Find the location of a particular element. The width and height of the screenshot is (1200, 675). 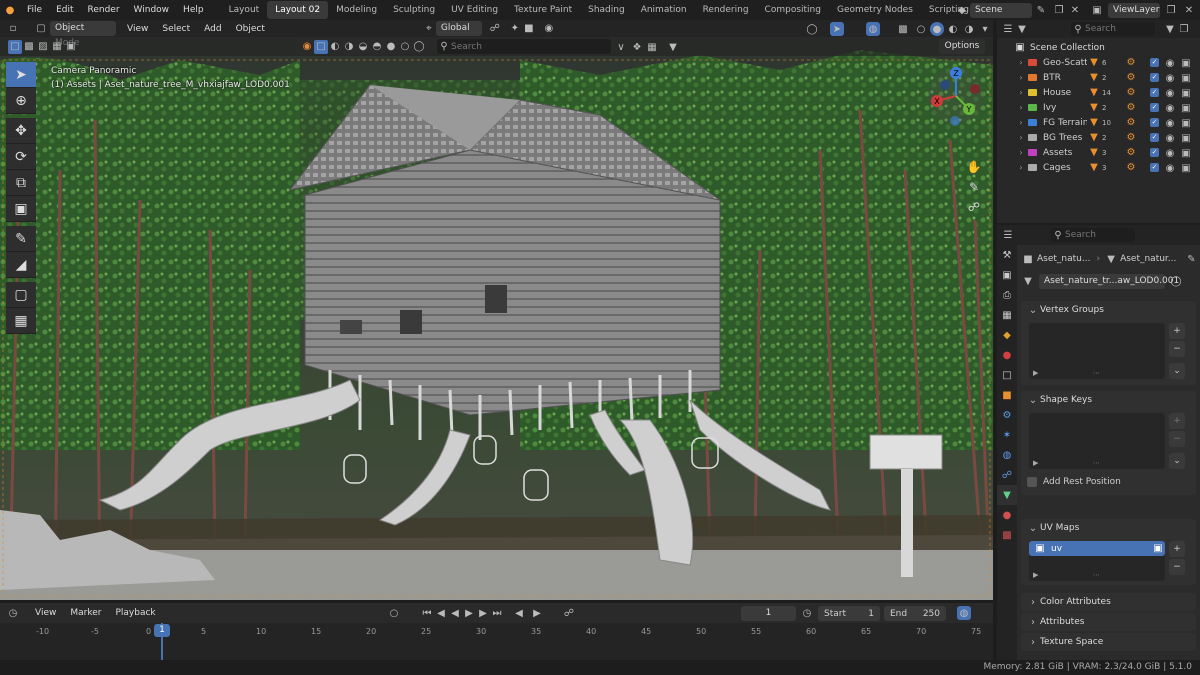

transform-tool-icon: ▣ is located at coordinates (21, 209).